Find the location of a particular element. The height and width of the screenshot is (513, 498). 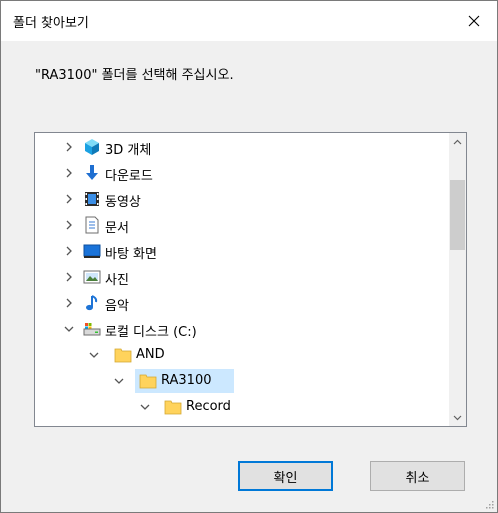

drive-icon is located at coordinates (92, 329).